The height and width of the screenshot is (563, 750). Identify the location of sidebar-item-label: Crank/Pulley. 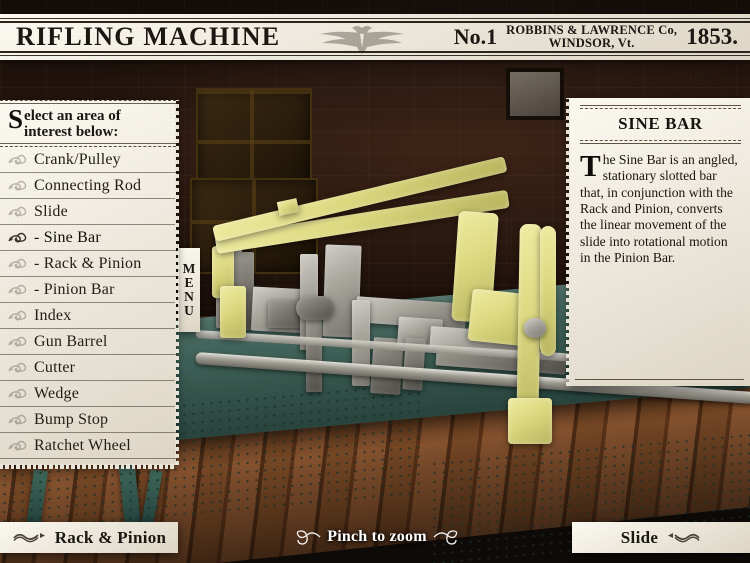
(77, 159).